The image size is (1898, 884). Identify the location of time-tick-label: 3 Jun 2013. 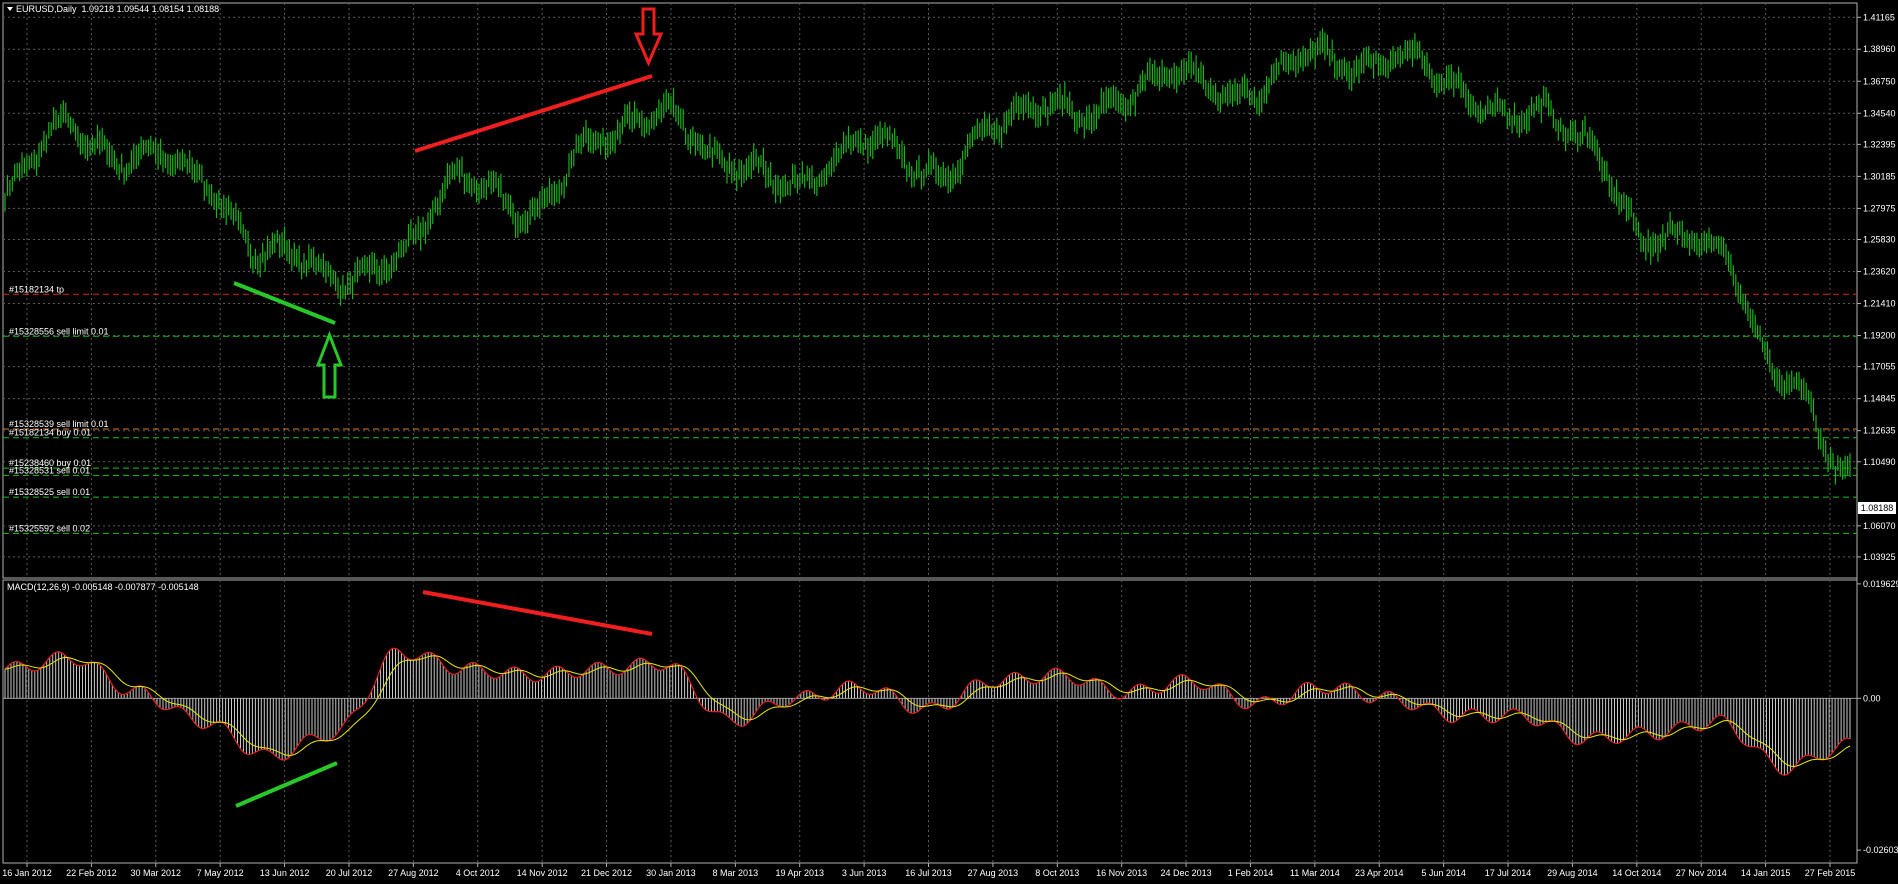
(864, 873).